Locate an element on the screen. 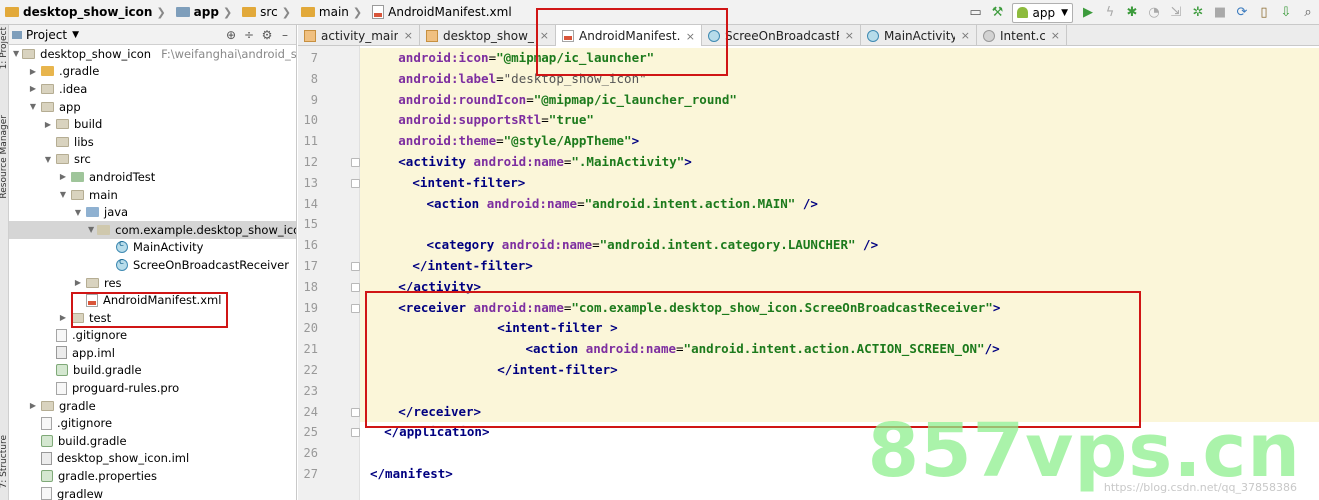 Image resolution: width=1319 pixels, height=500 pixels. run-config-select: app ▼ is located at coordinates (1042, 12).